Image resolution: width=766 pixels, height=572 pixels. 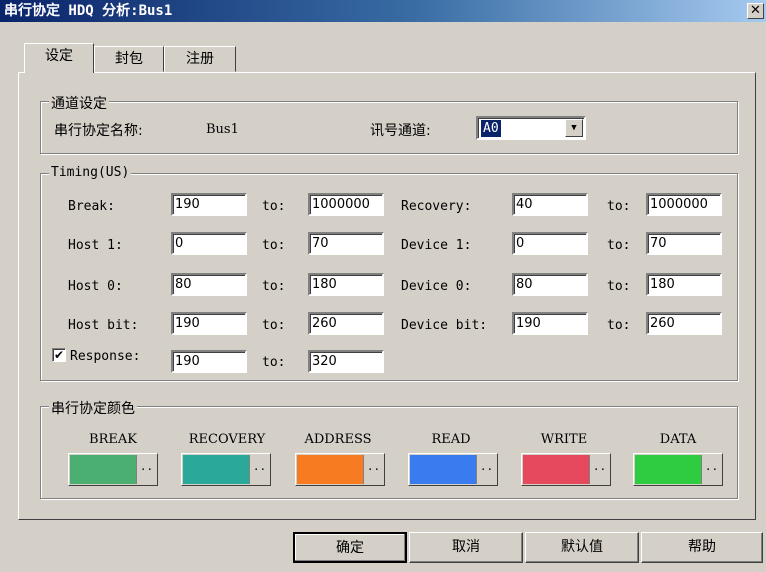 I want to click on response-to-input: 320, so click(x=346, y=361).